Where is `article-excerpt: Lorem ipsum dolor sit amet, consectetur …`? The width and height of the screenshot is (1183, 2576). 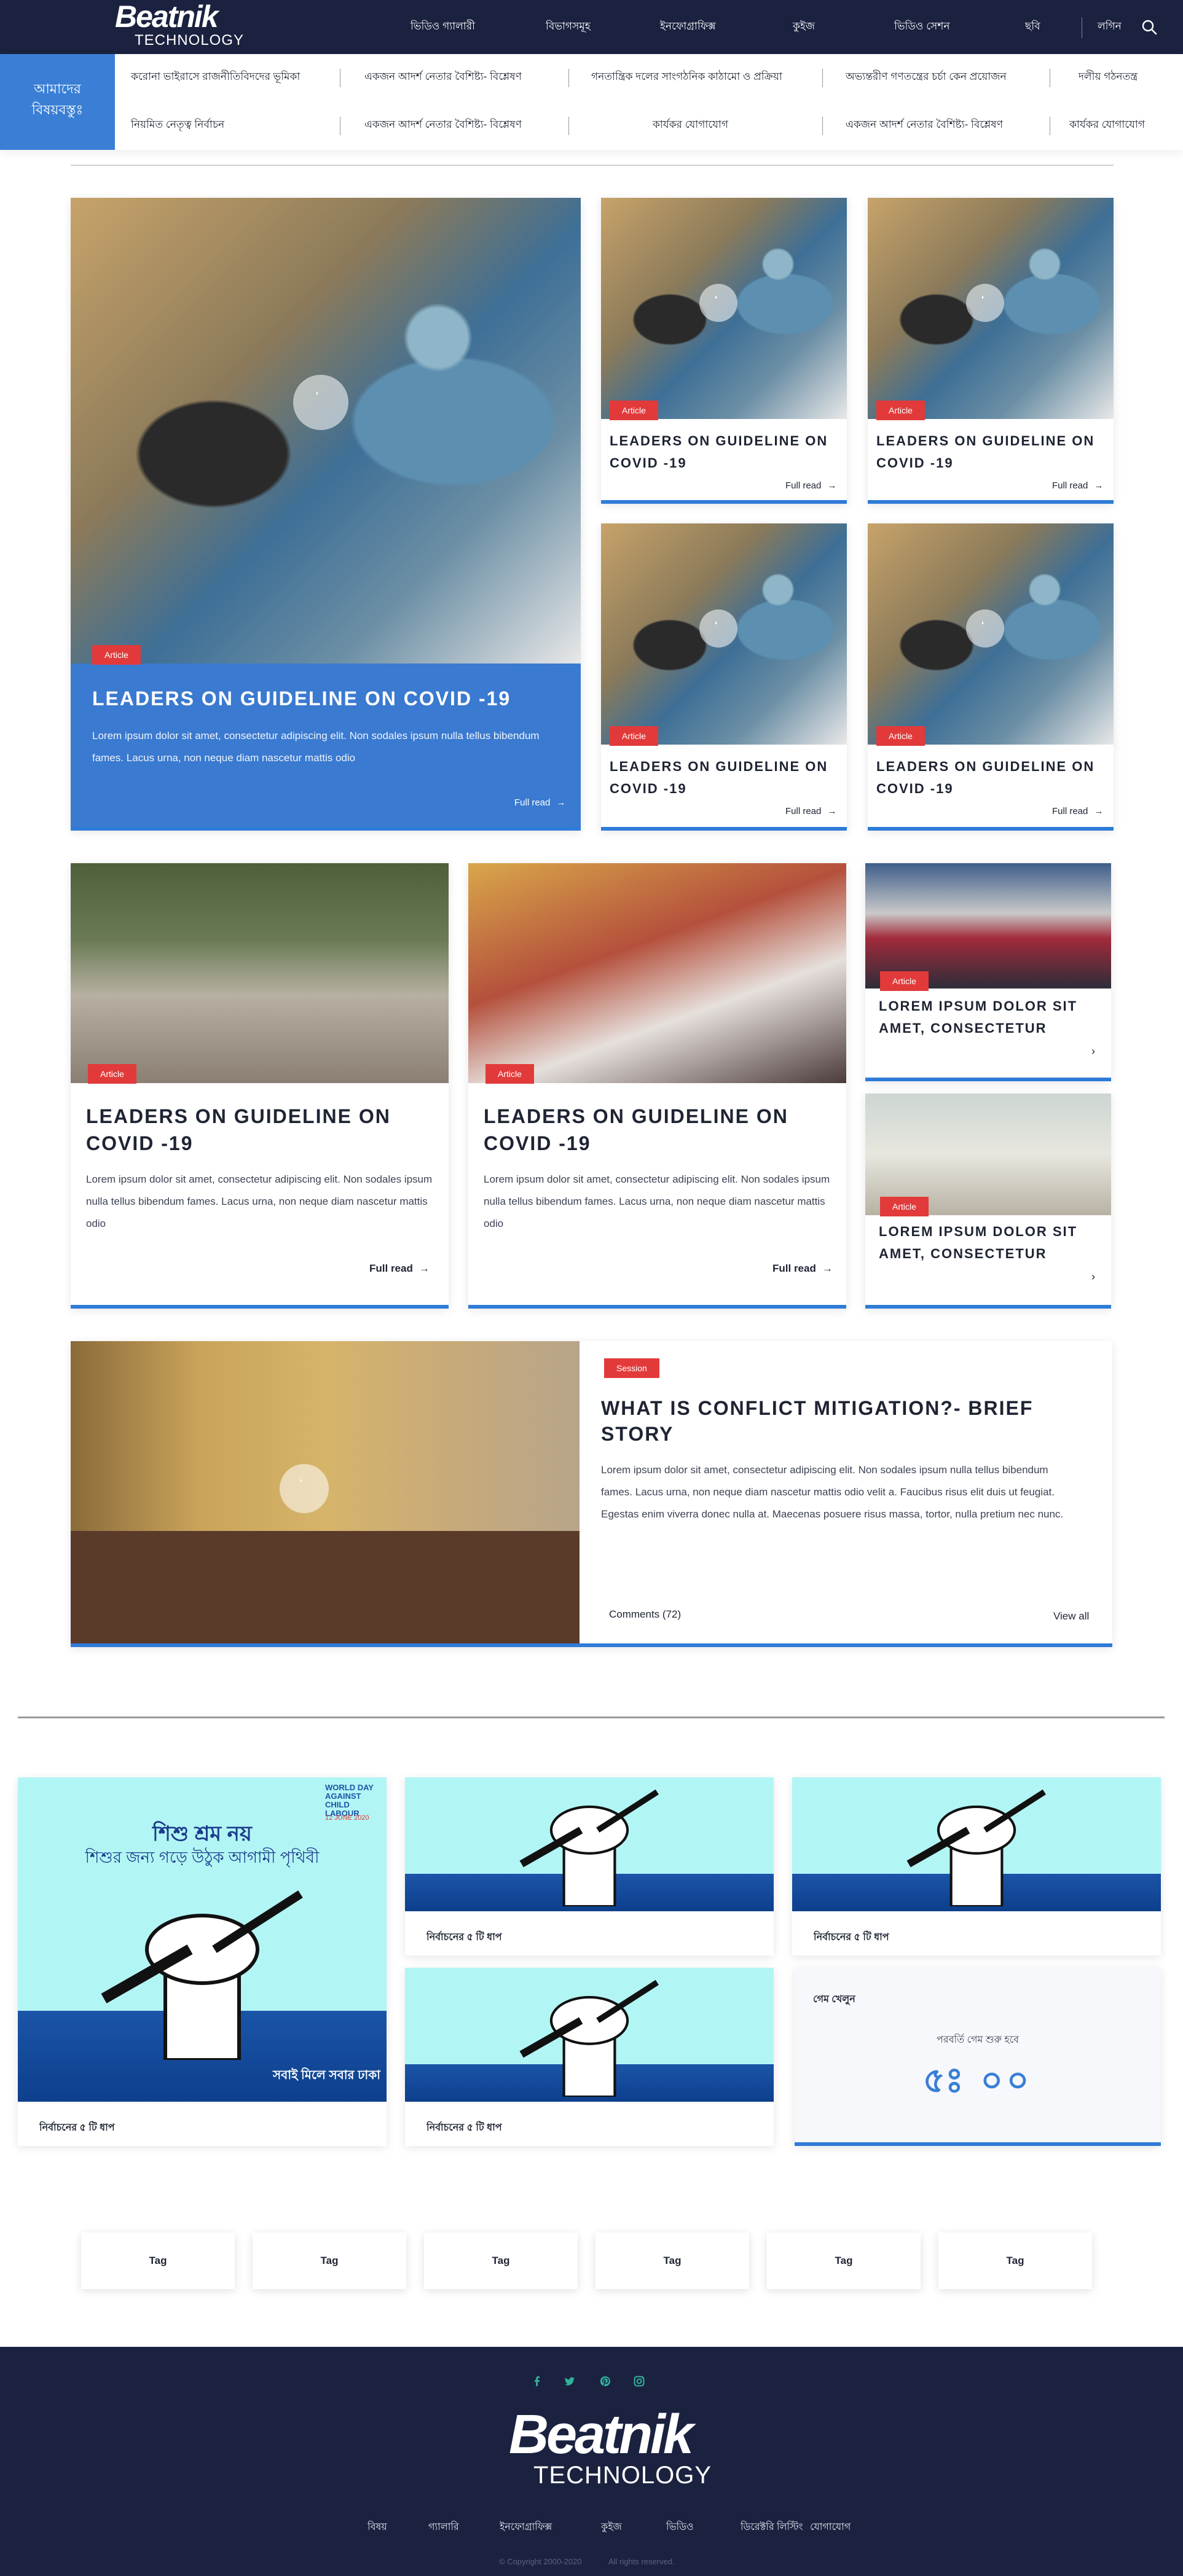
article-excerpt: Lorem ipsum dolor sit amet, consectetur … is located at coordinates (259, 1201).